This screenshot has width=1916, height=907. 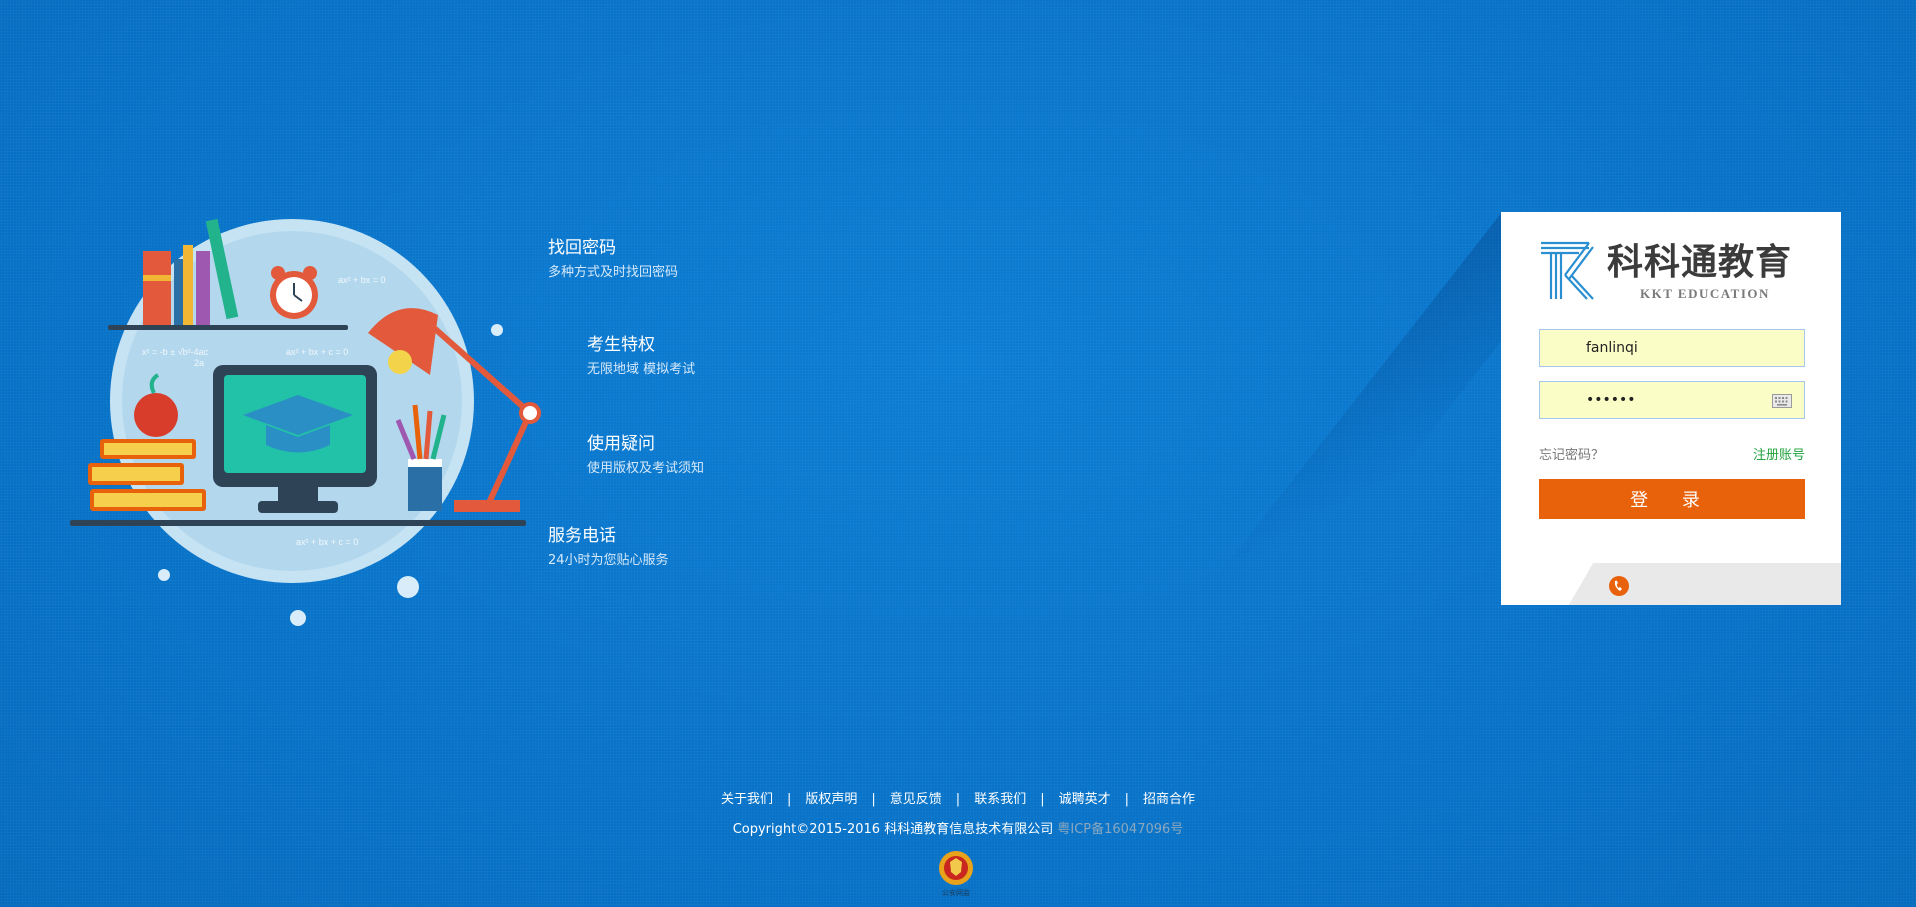 What do you see at coordinates (1672, 499) in the screenshot?
I see `login-button: 登 录` at bounding box center [1672, 499].